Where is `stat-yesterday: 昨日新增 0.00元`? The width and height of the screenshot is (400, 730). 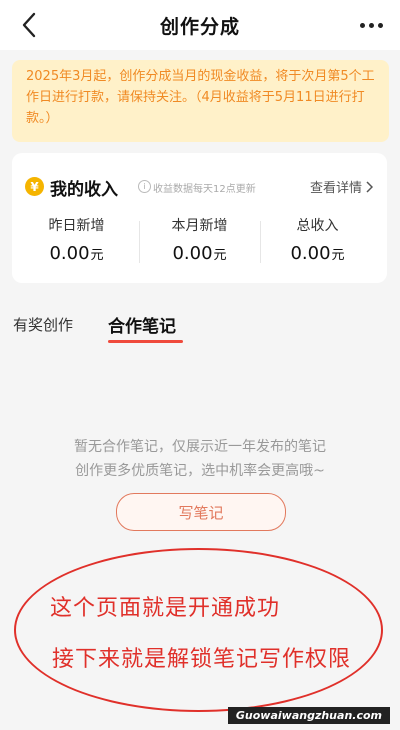
stat-yesterday: 昨日新增 0.00元 is located at coordinates (76, 239).